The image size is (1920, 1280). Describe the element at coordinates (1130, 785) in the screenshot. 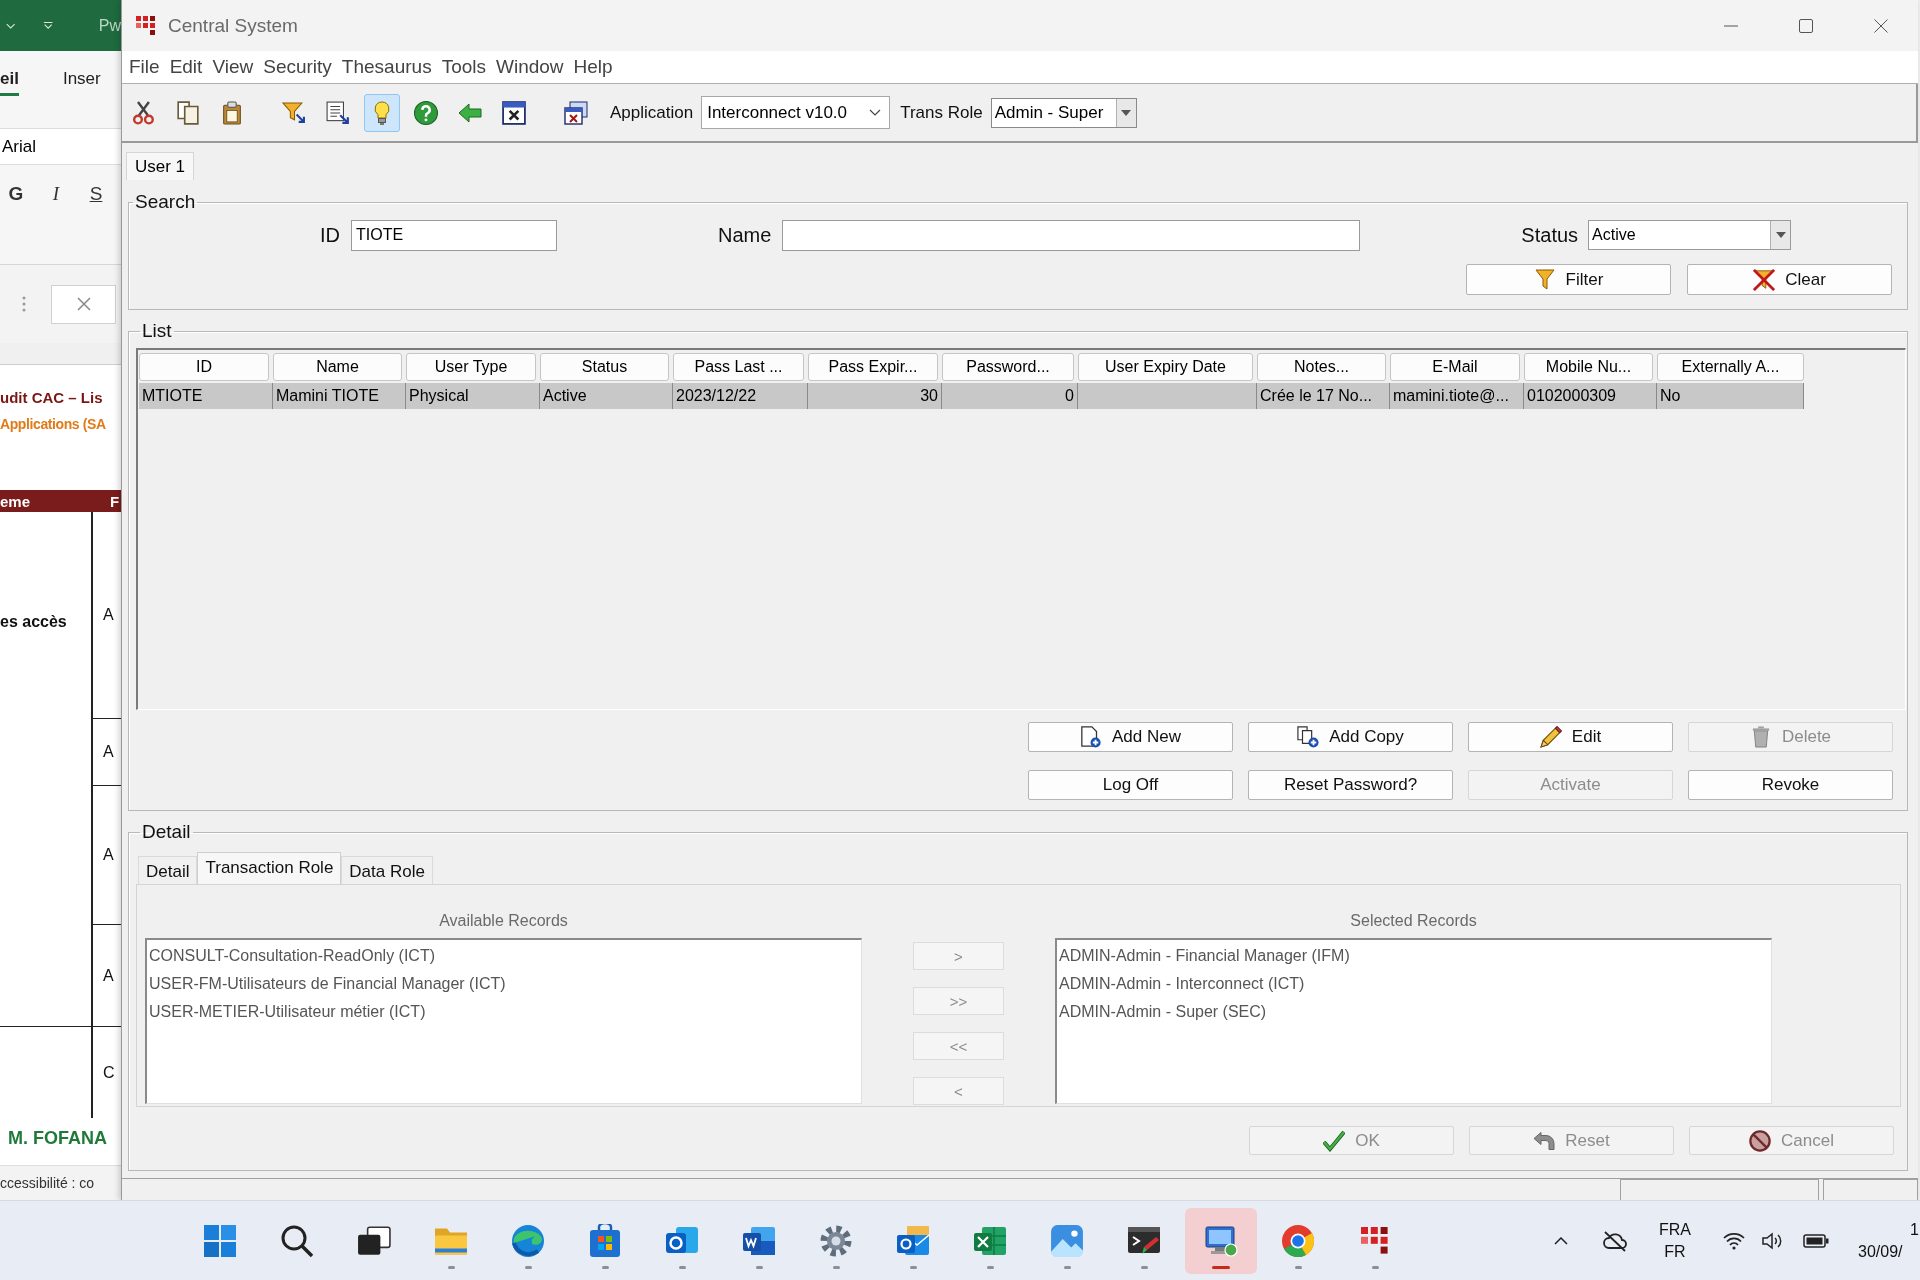

I see `action-button: Log Off` at that location.